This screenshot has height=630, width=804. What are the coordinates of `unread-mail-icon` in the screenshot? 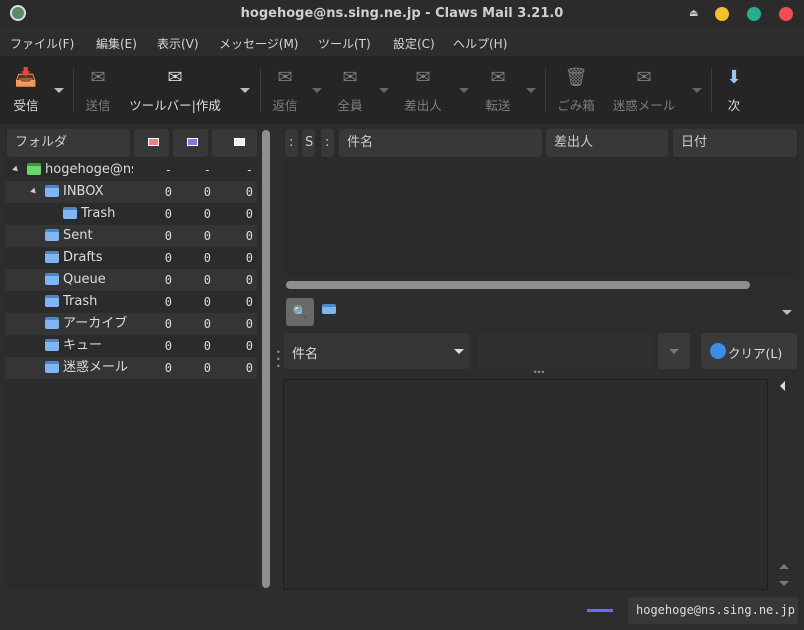 It's located at (192, 142).